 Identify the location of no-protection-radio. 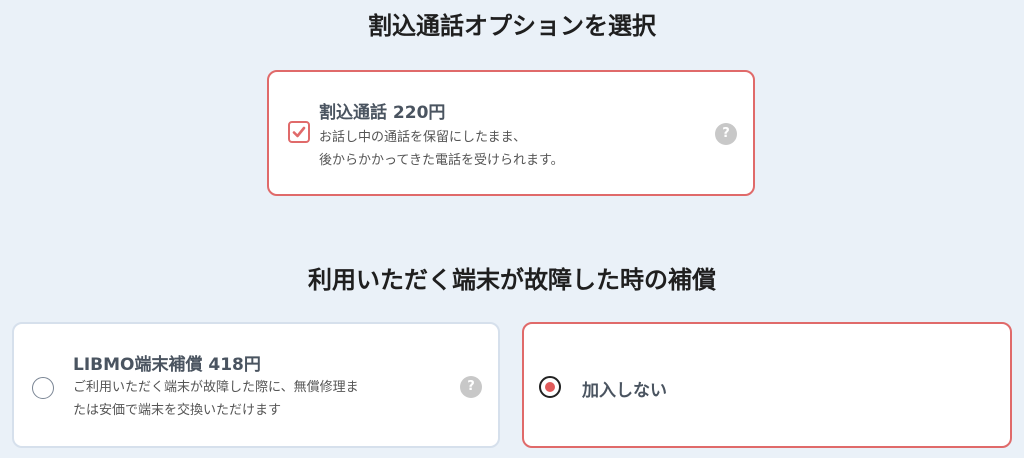
(550, 387).